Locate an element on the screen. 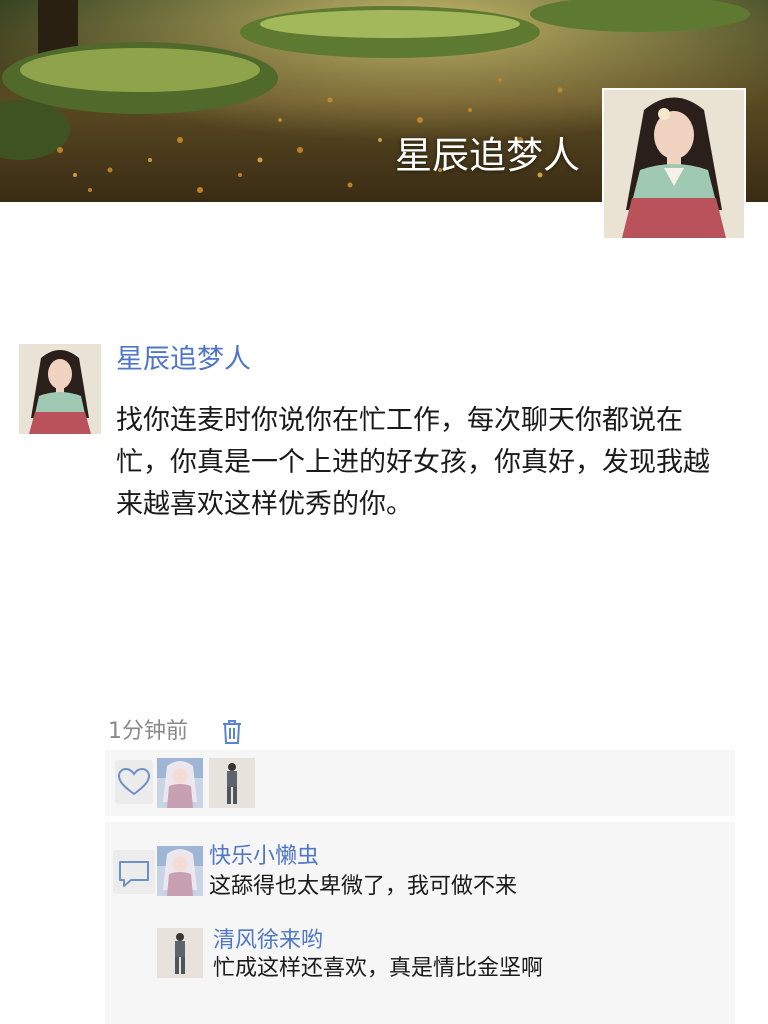 The height and width of the screenshot is (1024, 768). comment-bubble-icon is located at coordinates (134, 872).